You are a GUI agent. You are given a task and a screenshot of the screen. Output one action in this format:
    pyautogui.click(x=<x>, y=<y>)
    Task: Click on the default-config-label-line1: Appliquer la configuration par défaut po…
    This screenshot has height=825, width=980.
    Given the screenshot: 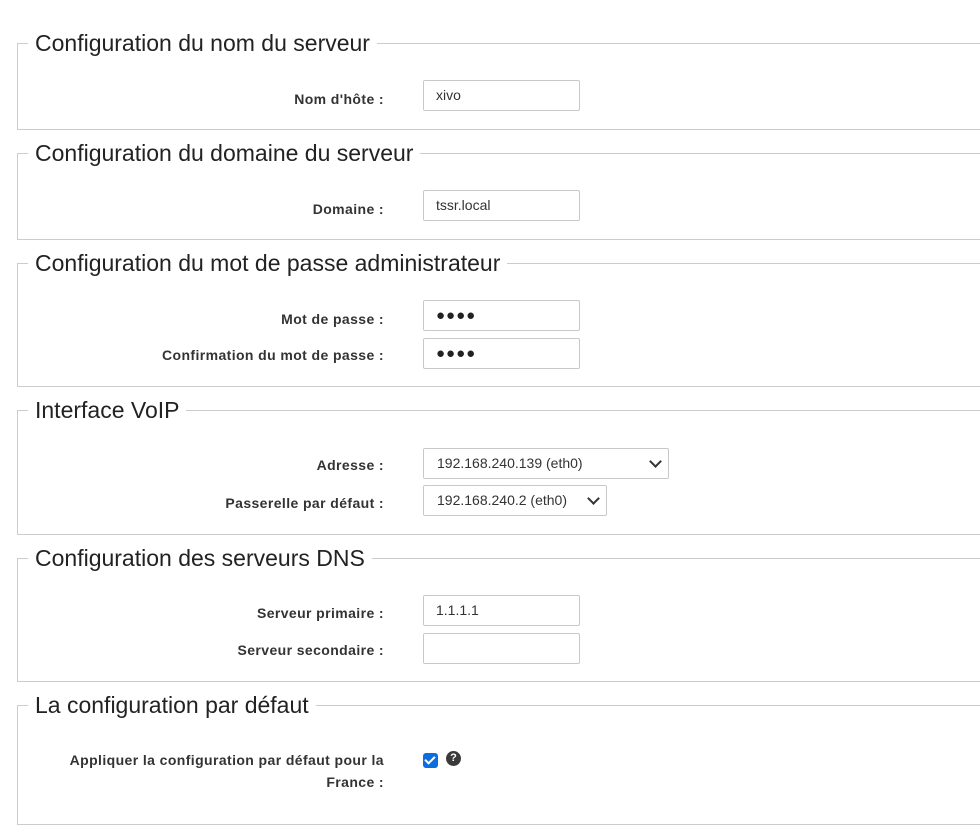 What is the action you would take?
    pyautogui.click(x=226, y=760)
    